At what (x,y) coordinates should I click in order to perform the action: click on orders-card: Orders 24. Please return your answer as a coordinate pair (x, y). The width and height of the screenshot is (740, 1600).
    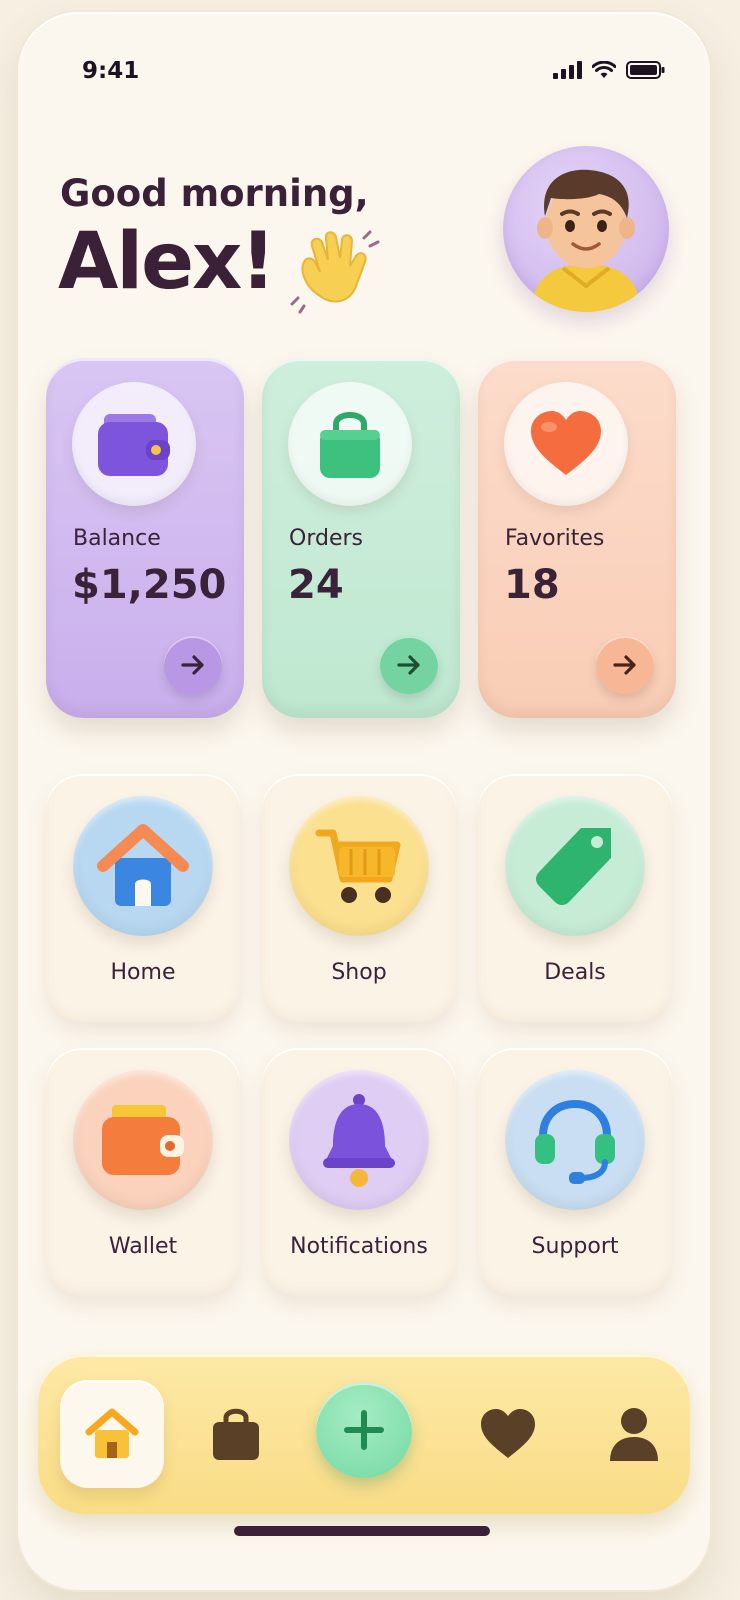
    Looking at the image, I should click on (361, 538).